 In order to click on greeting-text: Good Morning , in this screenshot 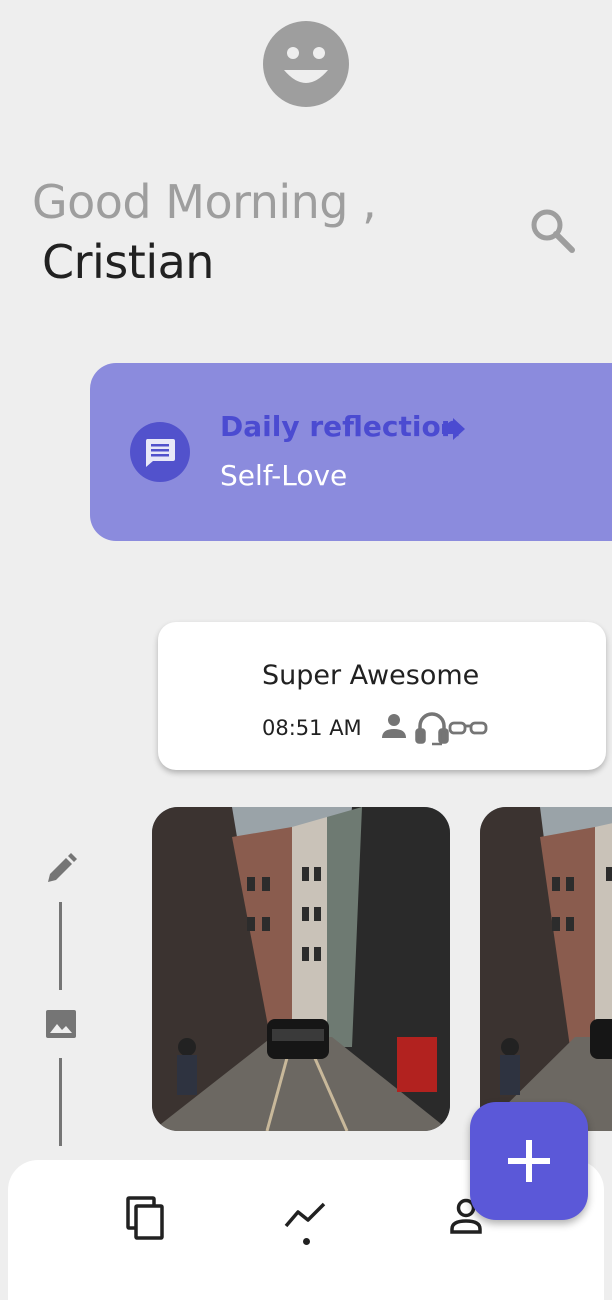, I will do `click(204, 202)`.